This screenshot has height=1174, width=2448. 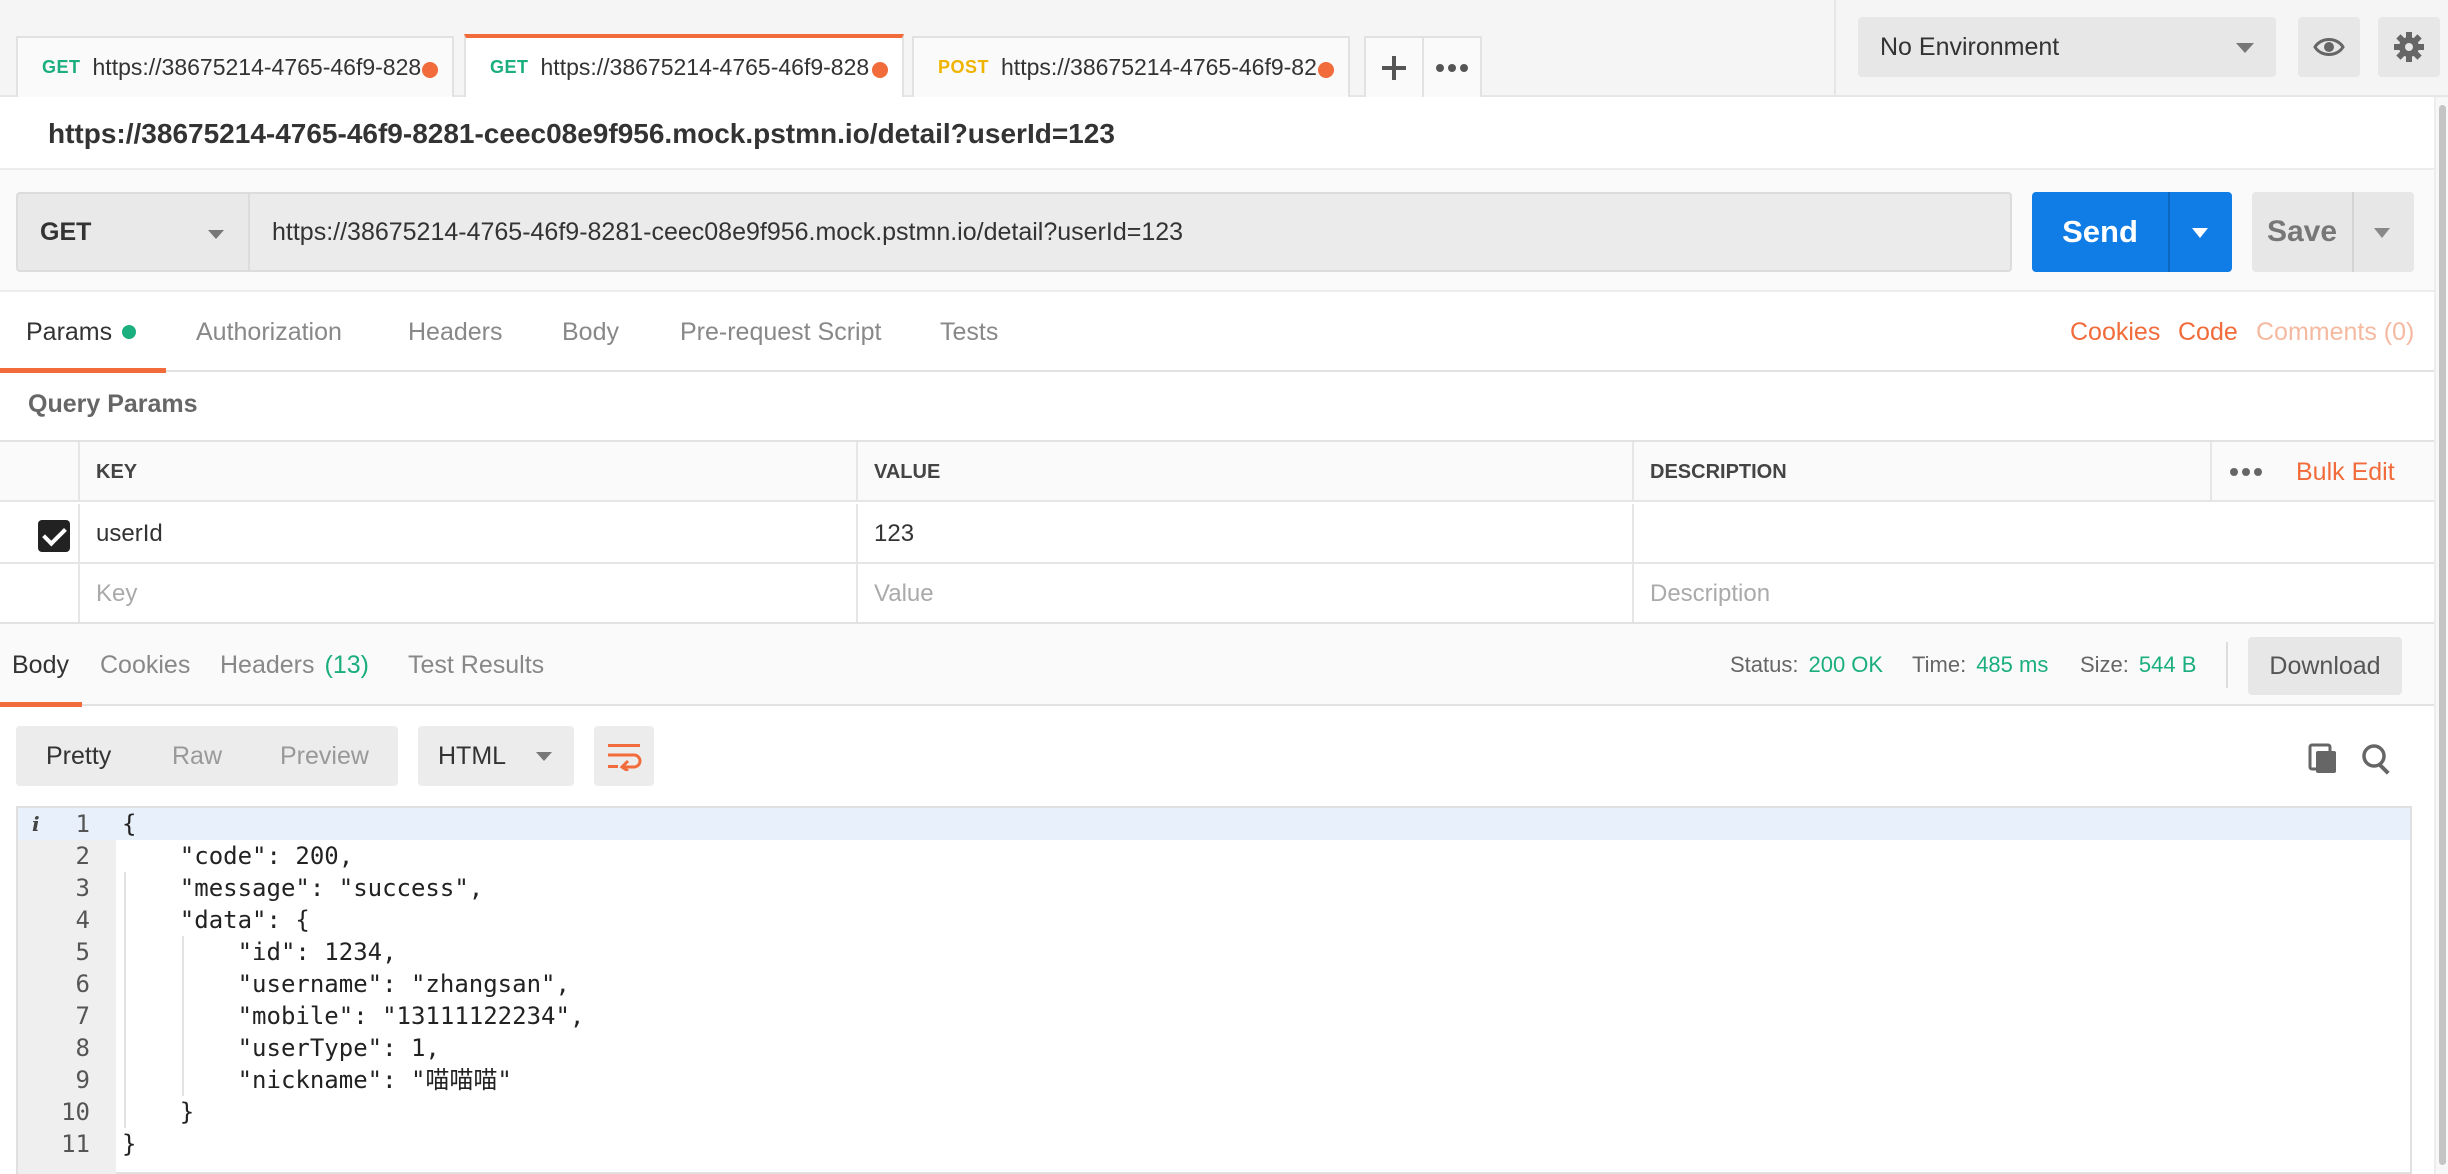 What do you see at coordinates (467, 594) in the screenshot?
I see `new-key-input: Key` at bounding box center [467, 594].